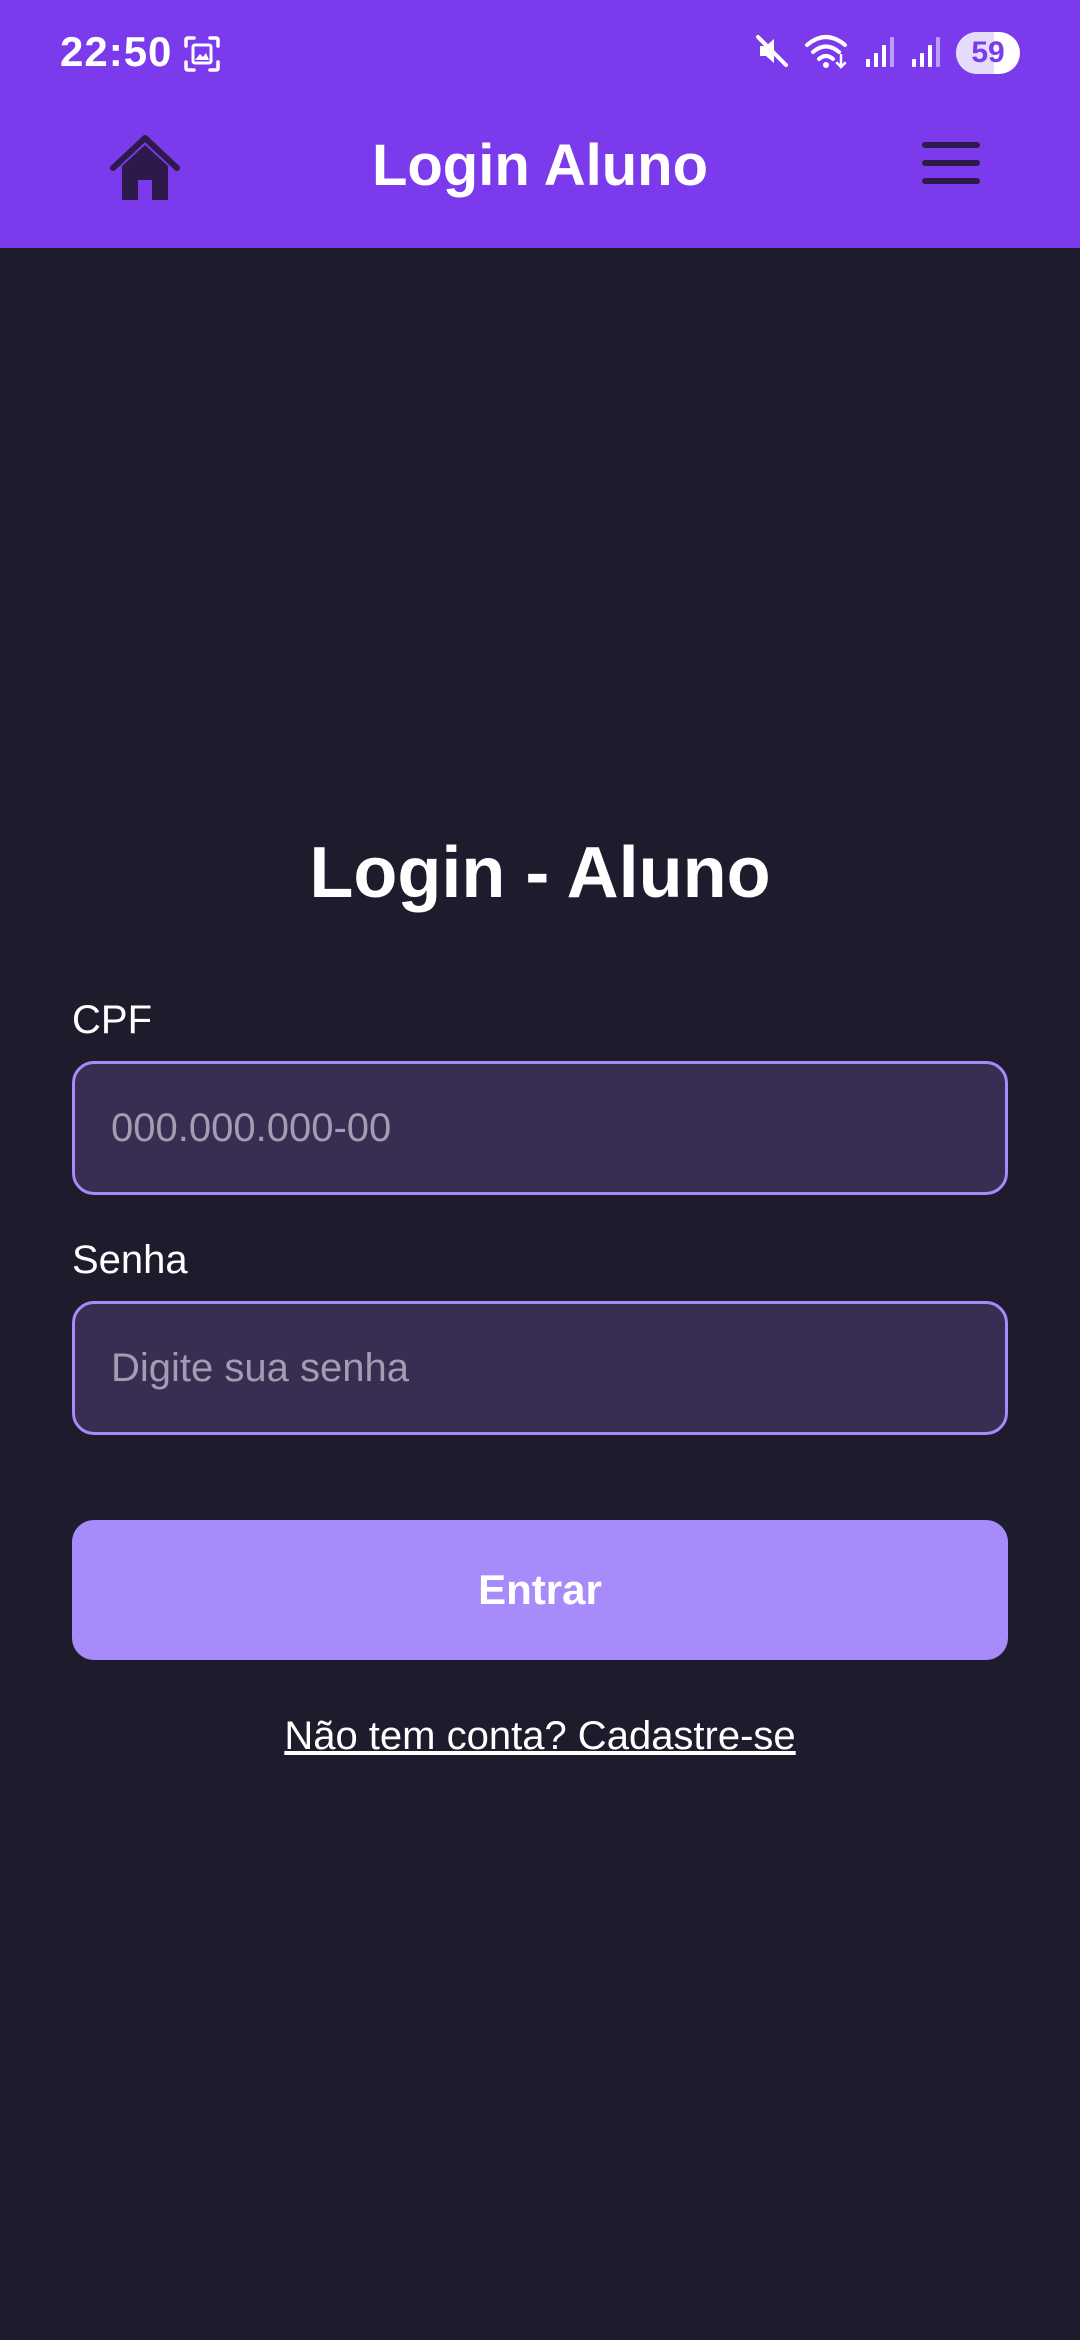 The height and width of the screenshot is (2340, 1080). I want to click on app-header: Login Aluno, so click(540, 179).